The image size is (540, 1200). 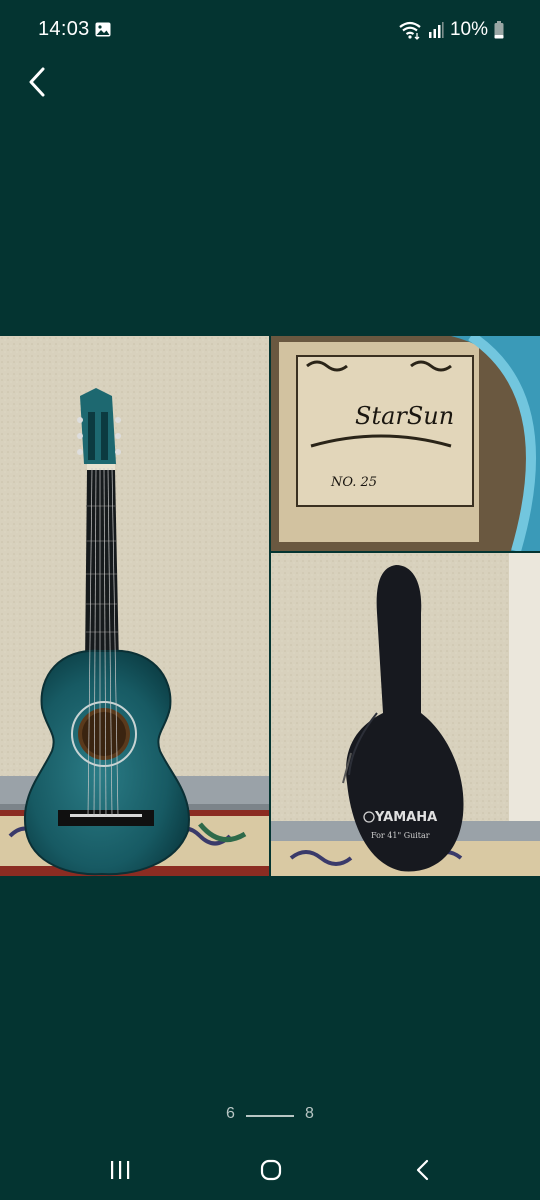 What do you see at coordinates (230, 1113) in the screenshot?
I see `current-page: 6` at bounding box center [230, 1113].